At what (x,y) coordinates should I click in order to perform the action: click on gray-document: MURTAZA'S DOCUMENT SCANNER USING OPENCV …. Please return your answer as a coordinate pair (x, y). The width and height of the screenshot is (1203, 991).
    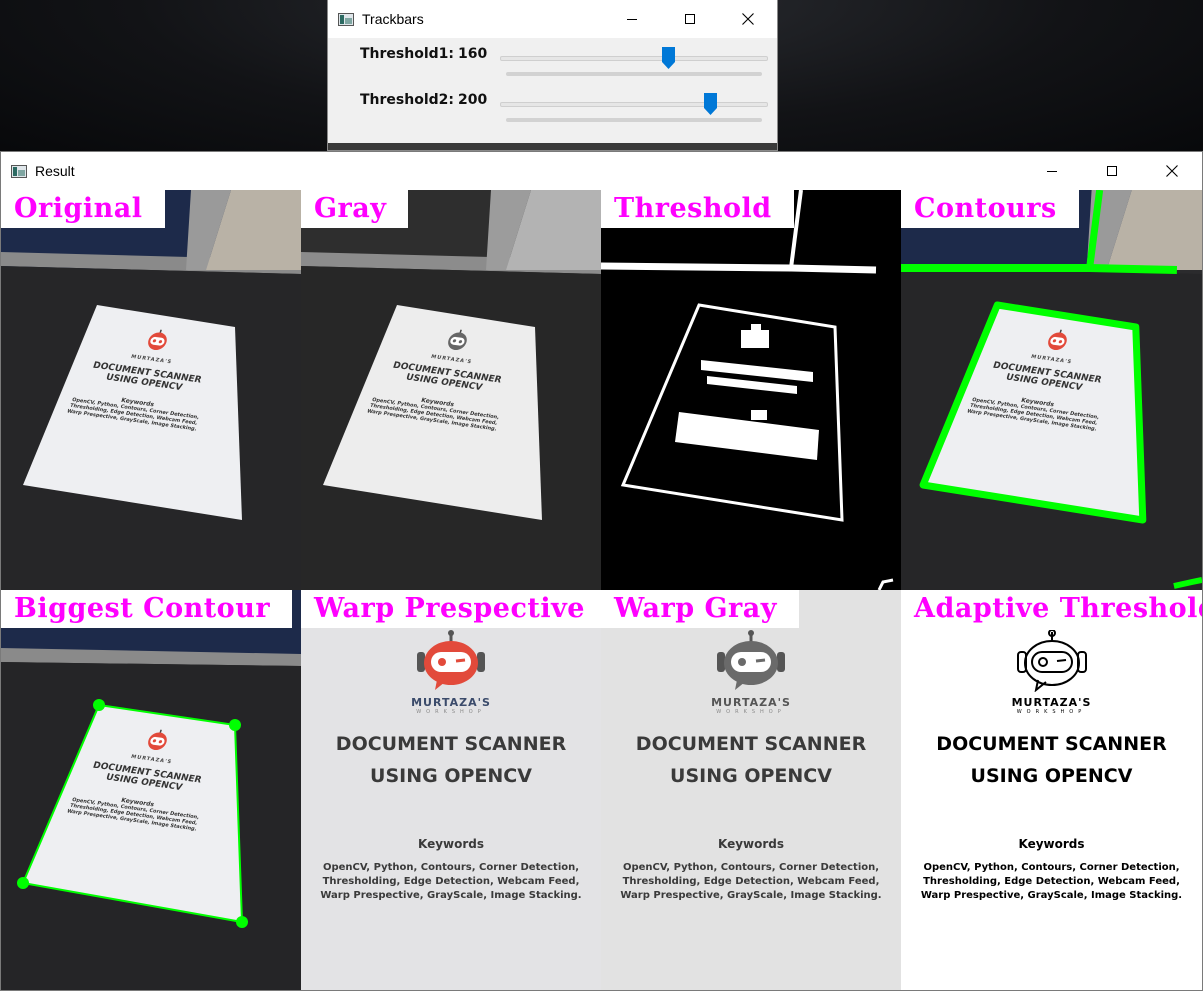
    Looking at the image, I should click on (446, 376).